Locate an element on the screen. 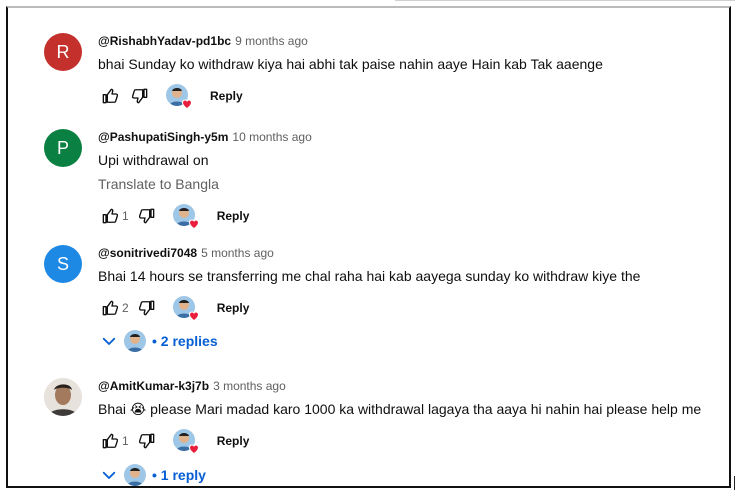 The image size is (740, 492). comment-timestamp: 5 months ago is located at coordinates (237, 253).